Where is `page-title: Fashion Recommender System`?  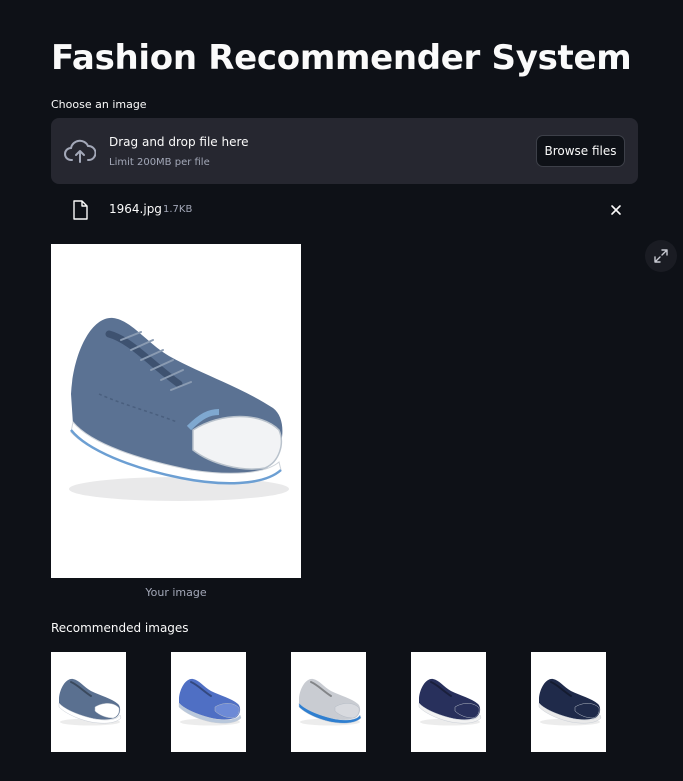
page-title: Fashion Recommender System is located at coordinates (341, 58).